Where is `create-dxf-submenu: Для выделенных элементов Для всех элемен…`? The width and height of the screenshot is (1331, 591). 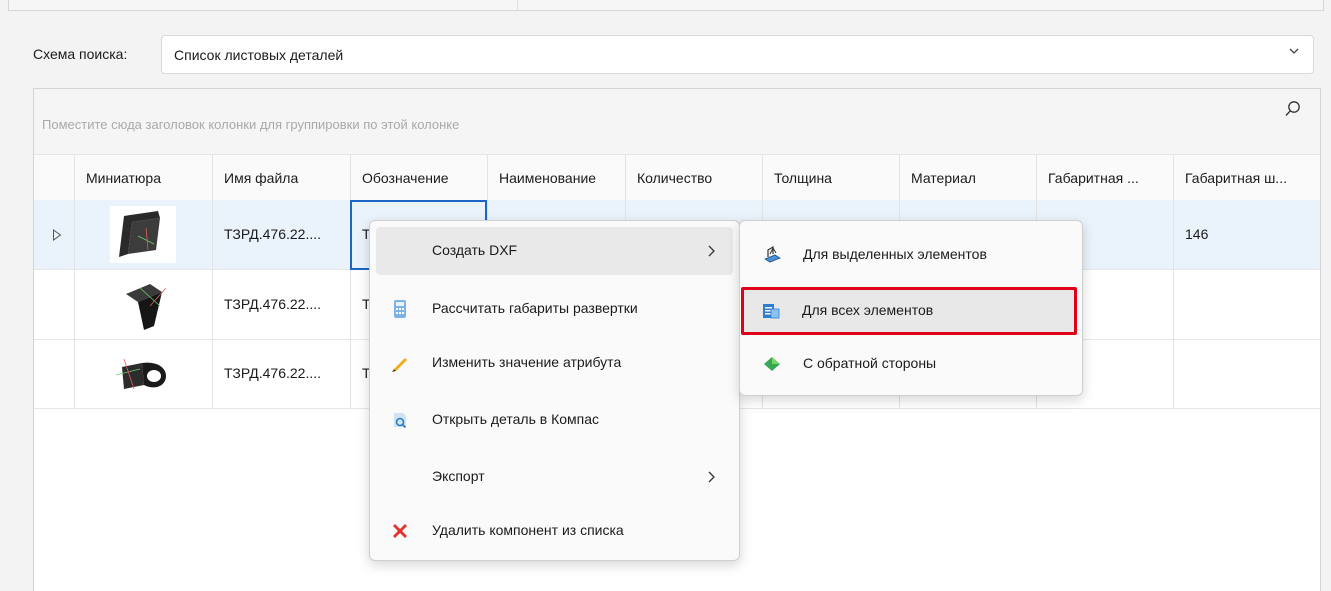
create-dxf-submenu: Для выделенных элементов Для всех элемен… is located at coordinates (911, 308).